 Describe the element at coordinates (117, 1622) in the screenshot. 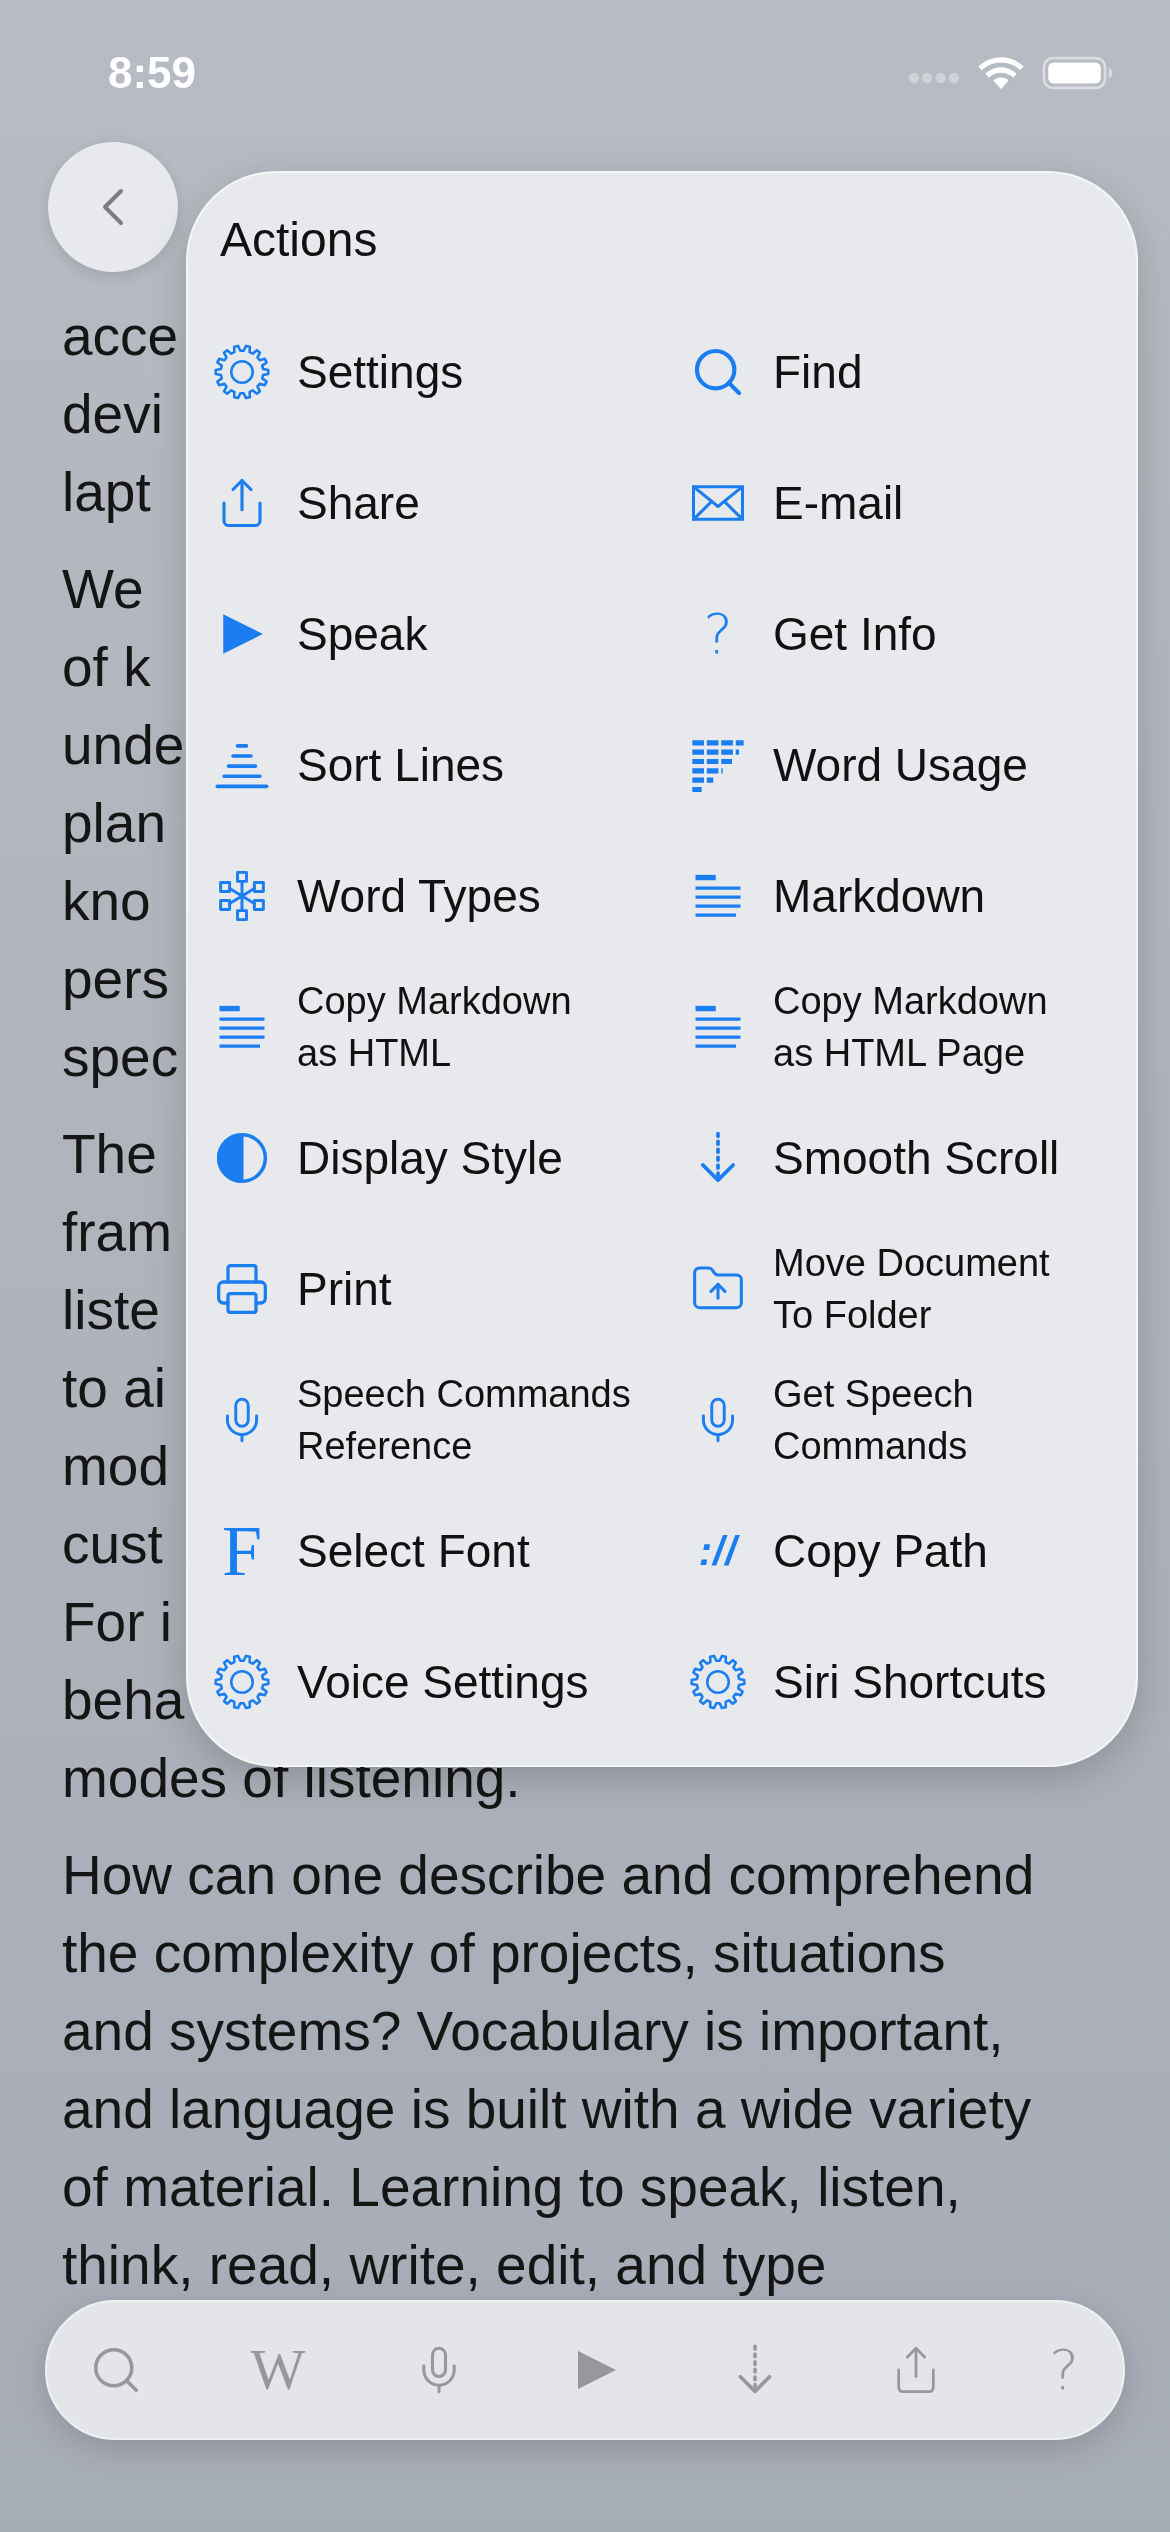

I see `body-text-line: For i` at that location.